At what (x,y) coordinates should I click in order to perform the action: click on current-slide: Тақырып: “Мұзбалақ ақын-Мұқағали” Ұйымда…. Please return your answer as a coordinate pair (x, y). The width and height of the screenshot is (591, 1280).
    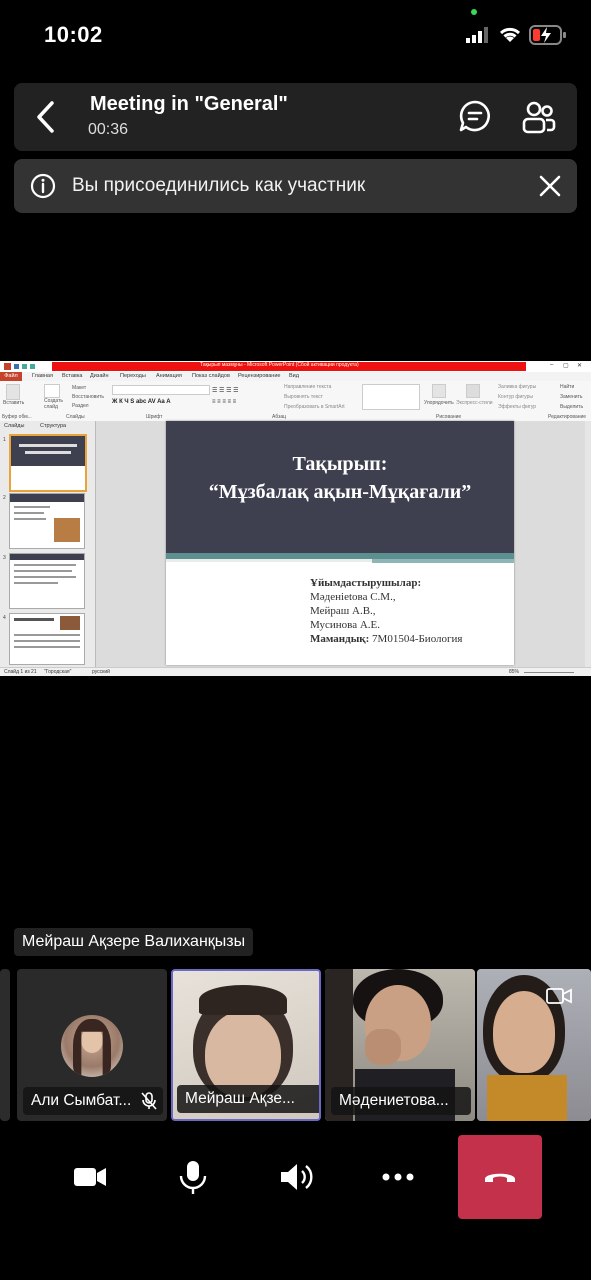
    Looking at the image, I should click on (340, 543).